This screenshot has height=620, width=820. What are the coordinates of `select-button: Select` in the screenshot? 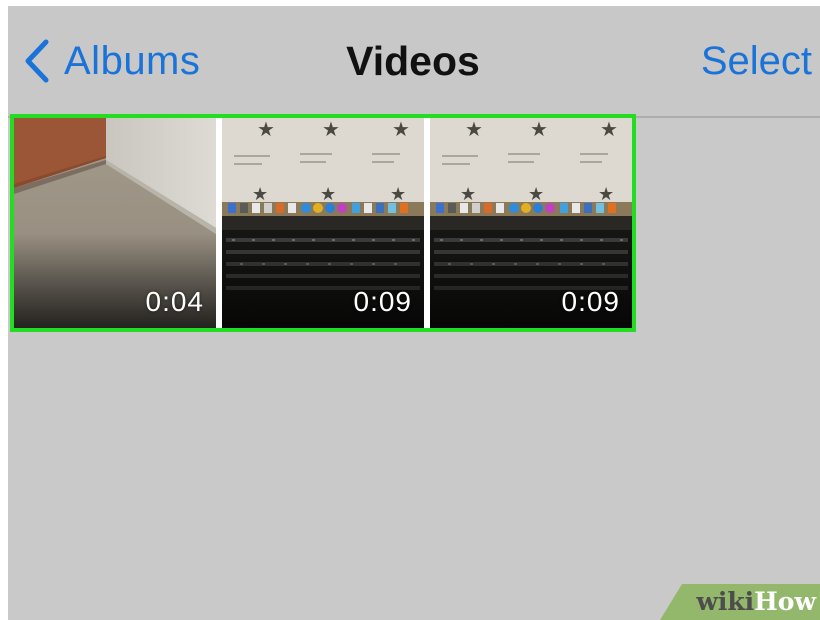 It's located at (756, 61).